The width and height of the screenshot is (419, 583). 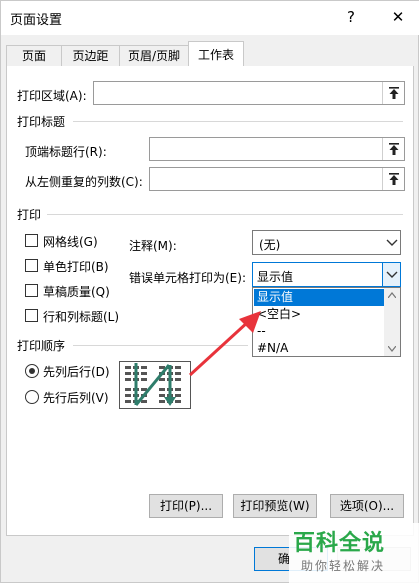 What do you see at coordinates (70, 241) in the screenshot?
I see `gridlines-label: 网格线(G)` at bounding box center [70, 241].